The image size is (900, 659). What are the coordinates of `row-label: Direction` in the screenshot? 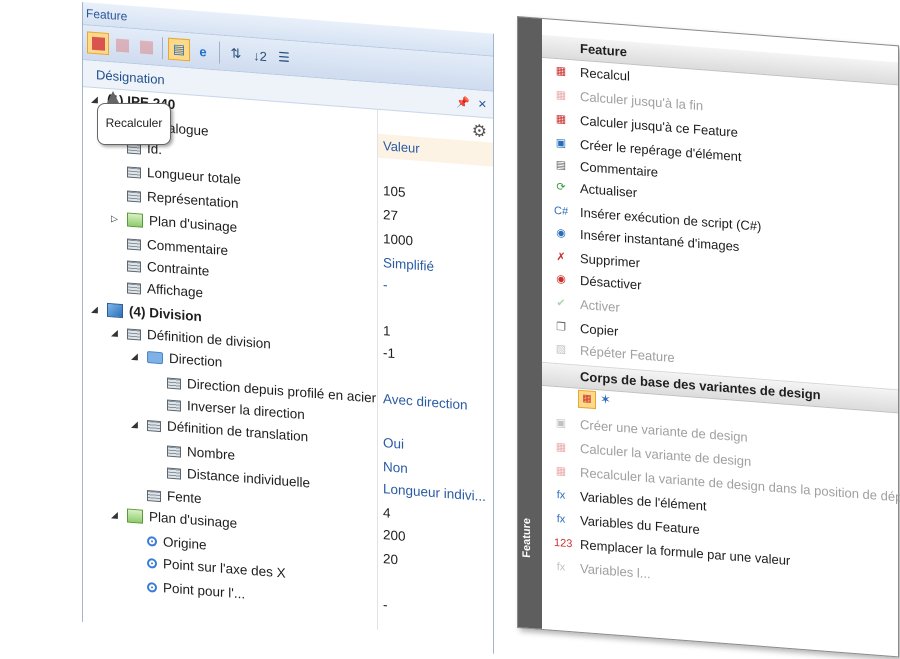 It's located at (196, 360).